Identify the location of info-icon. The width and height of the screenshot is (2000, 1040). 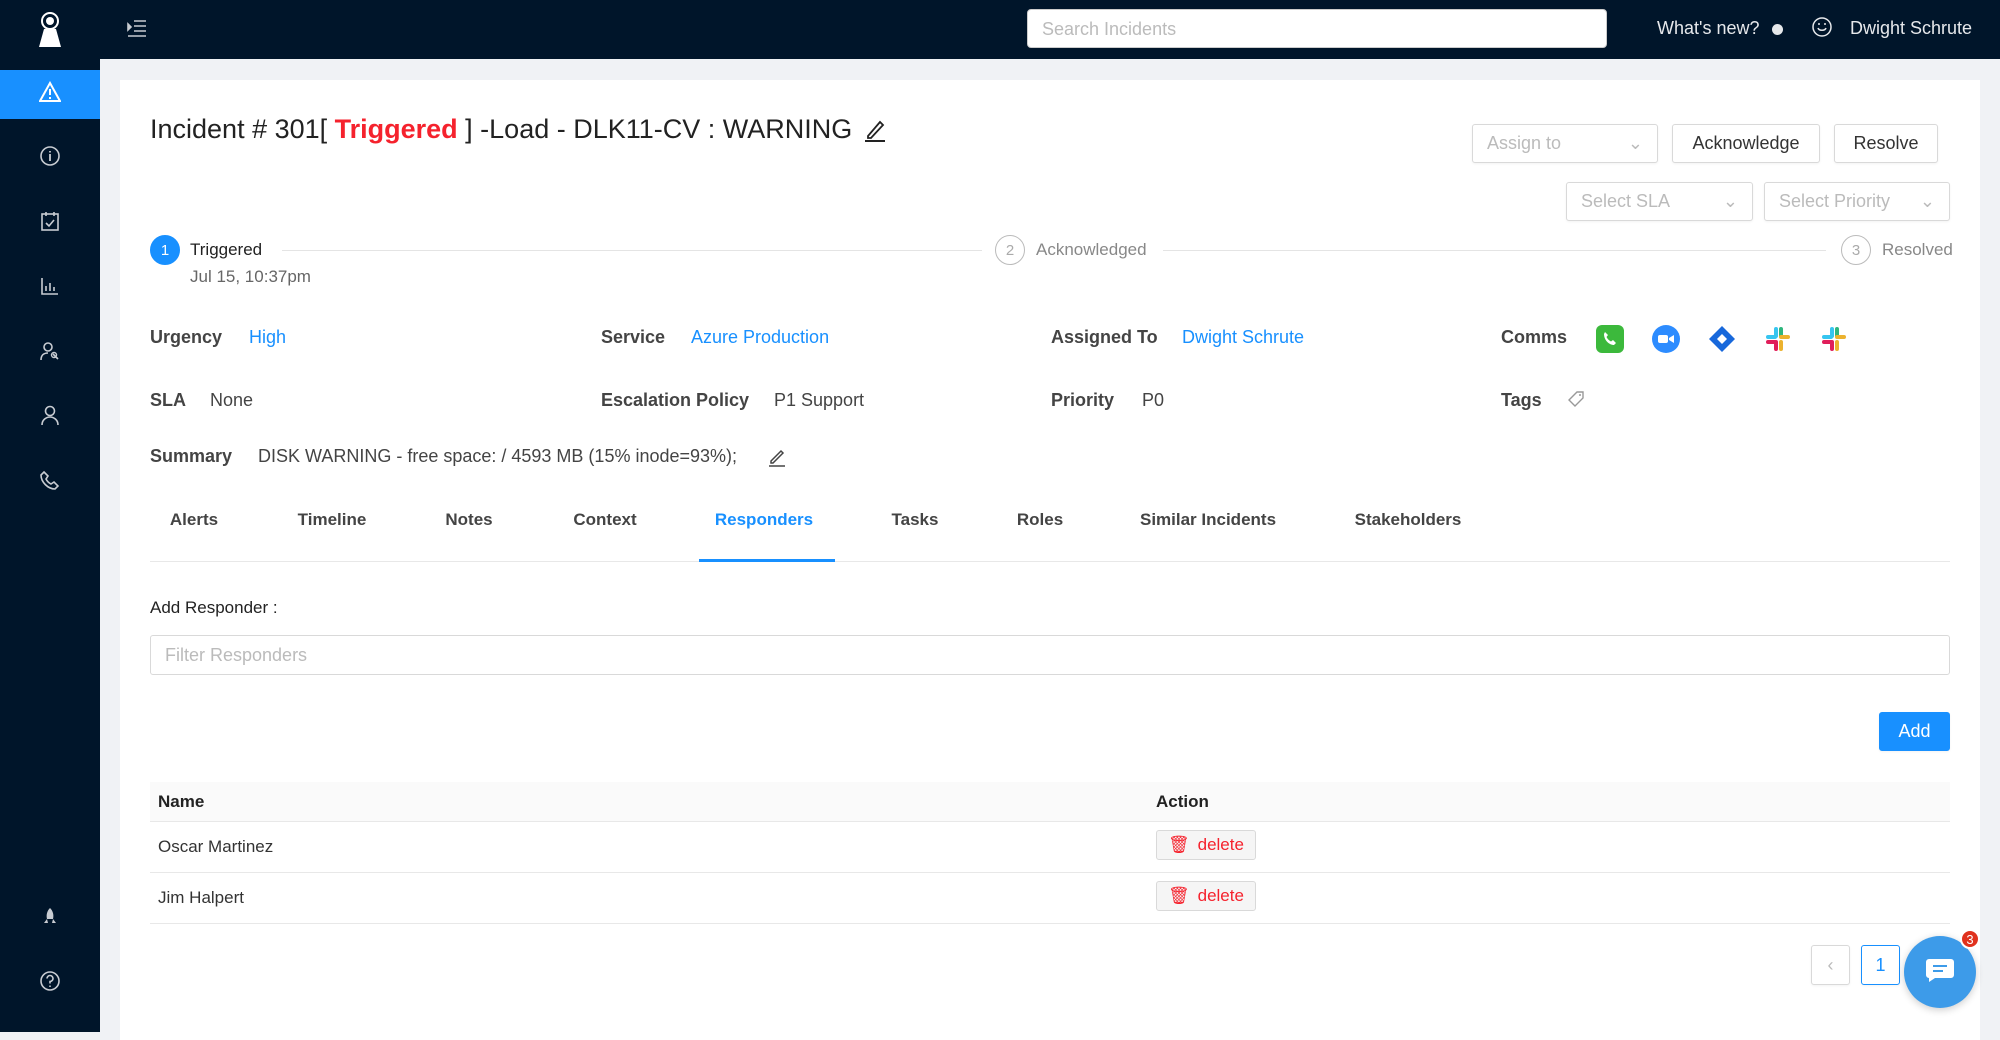
(50, 158).